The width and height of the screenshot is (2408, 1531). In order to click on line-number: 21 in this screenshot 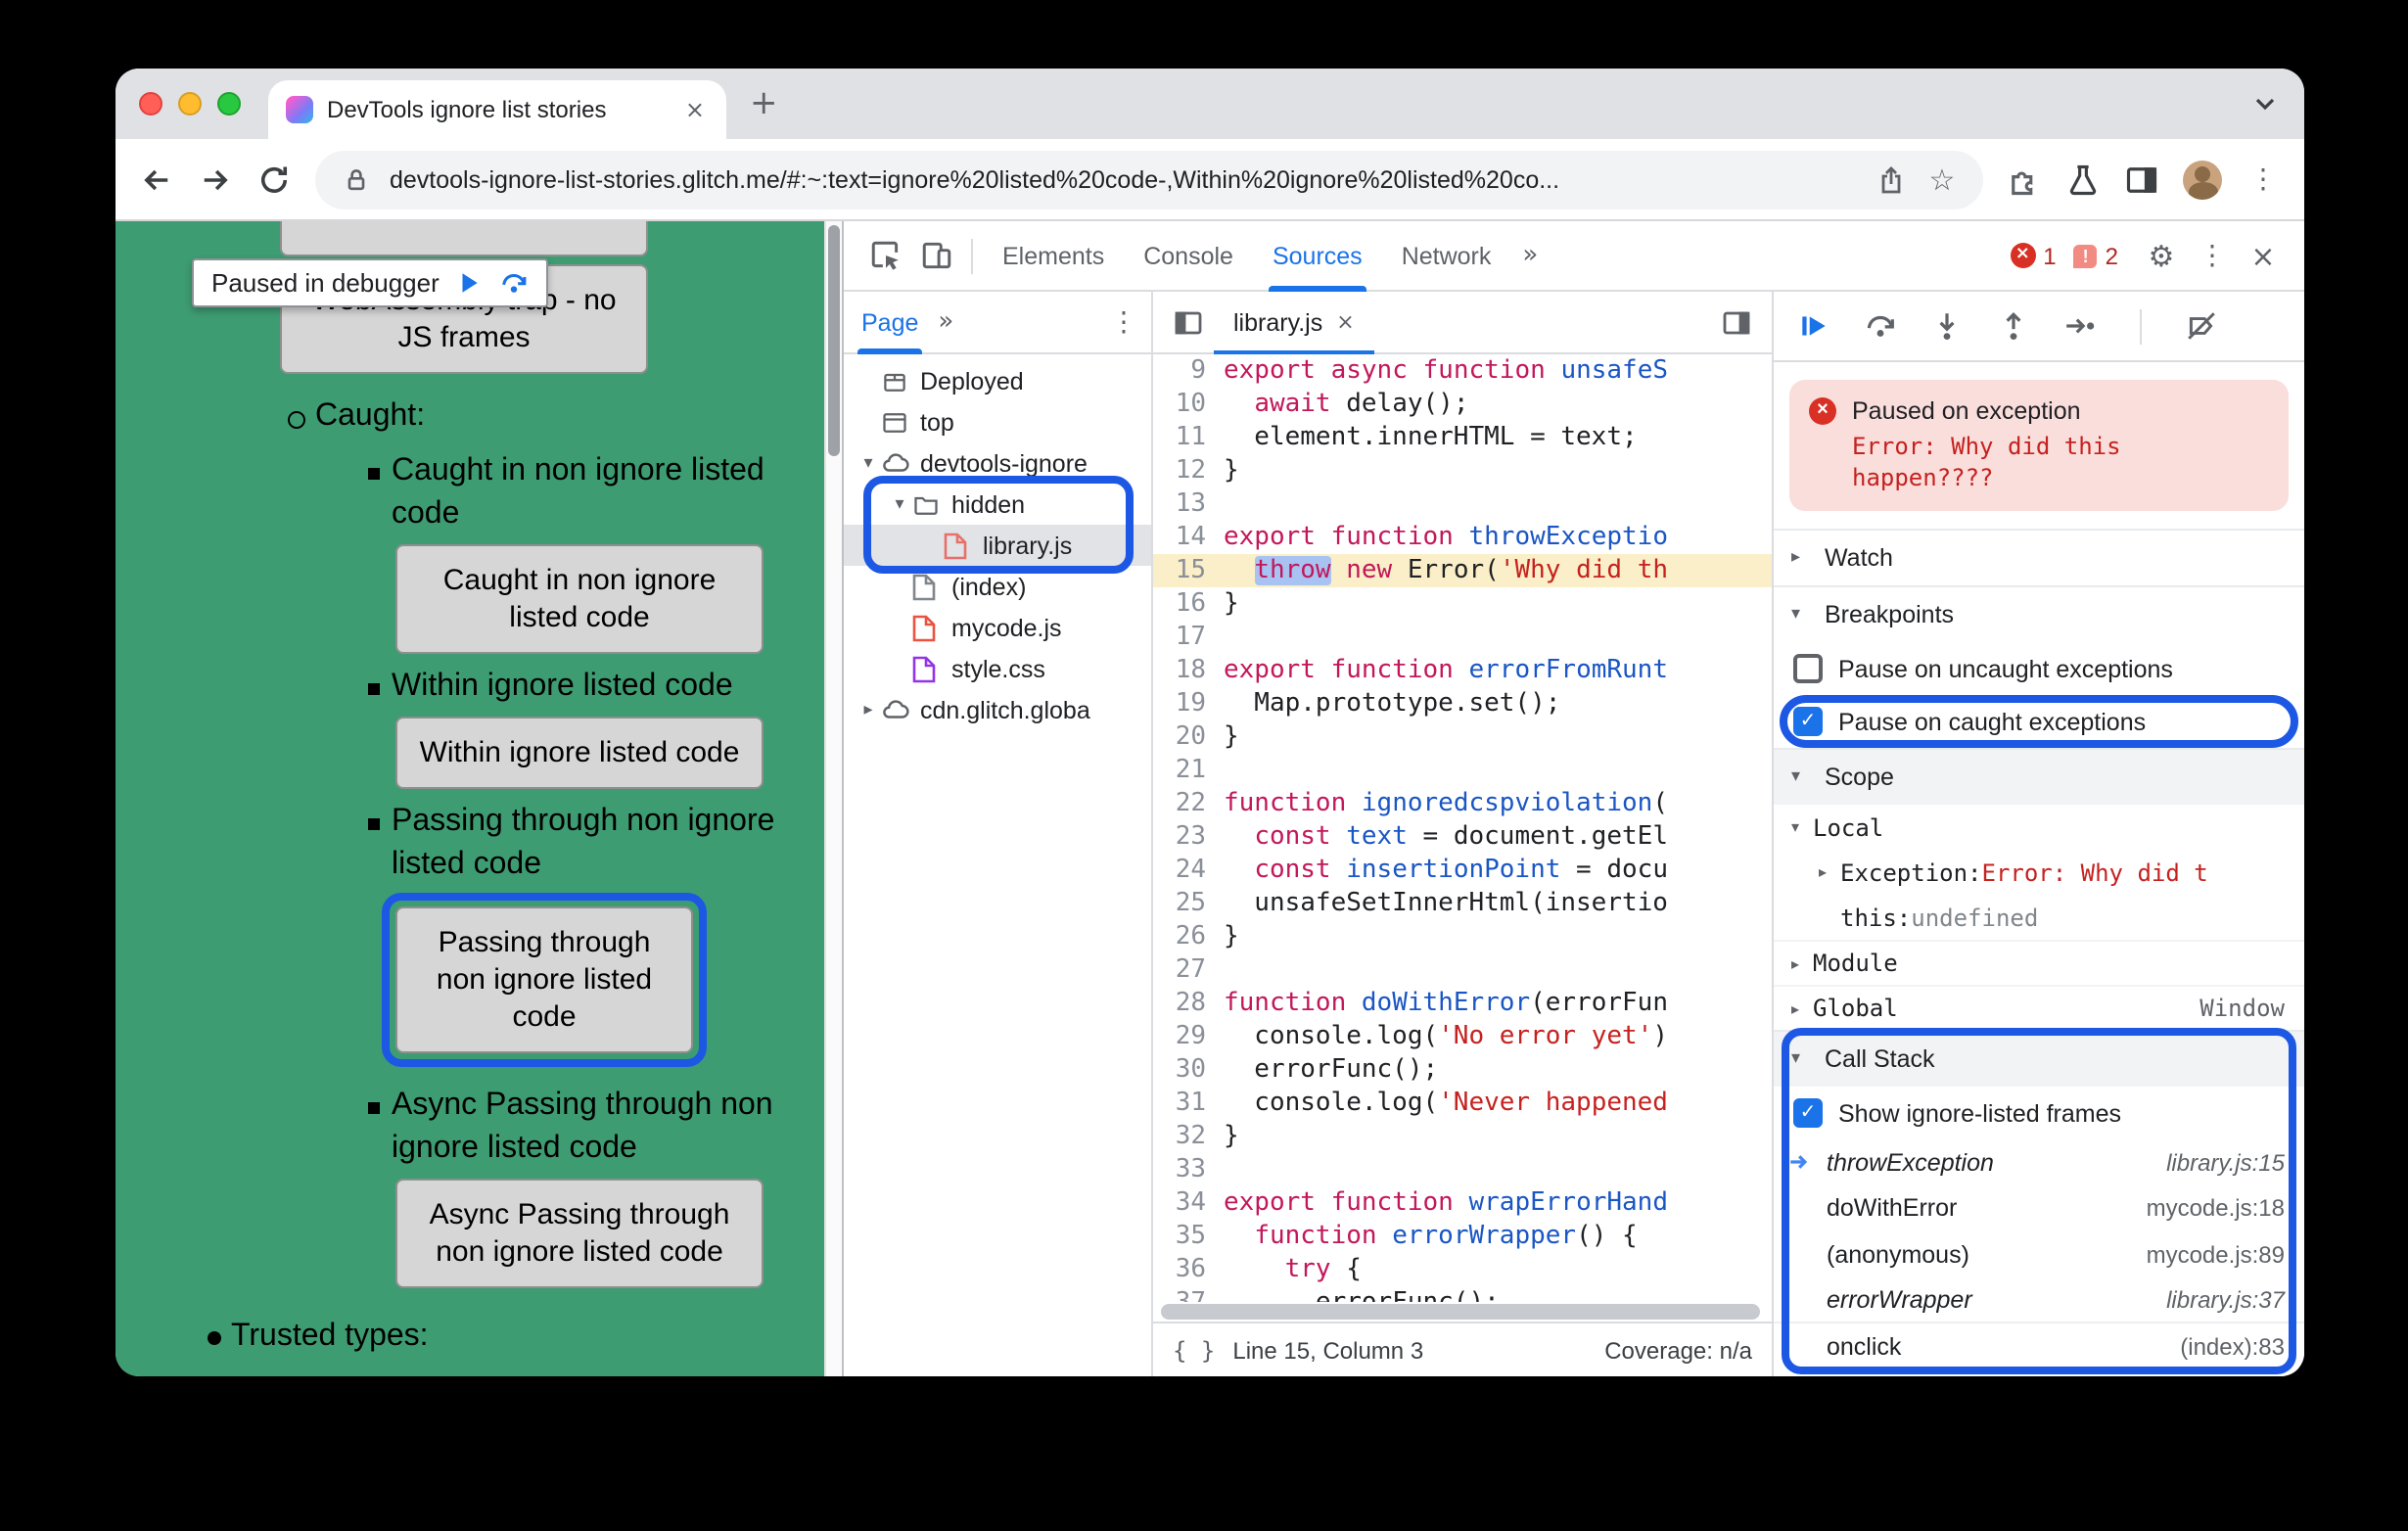, I will do `click(1188, 770)`.